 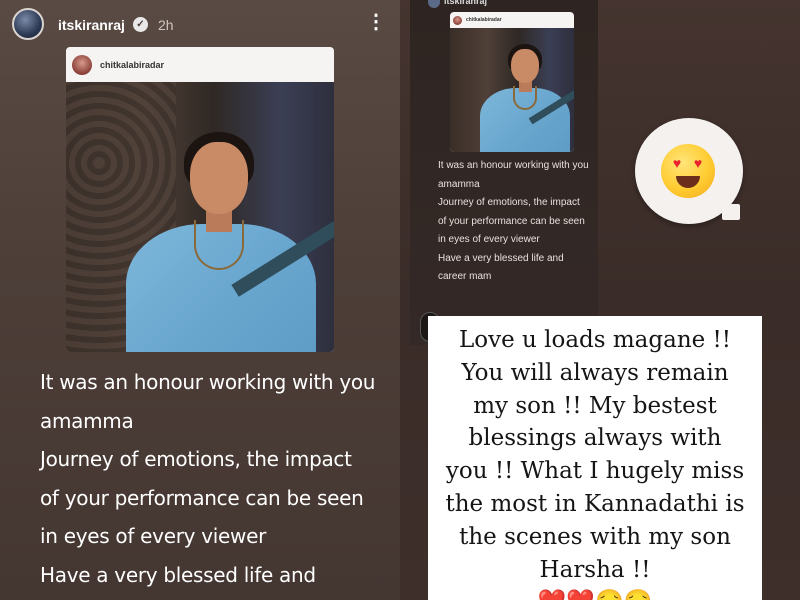 I want to click on message-last-line-text: Harsha !!, so click(x=595, y=569).